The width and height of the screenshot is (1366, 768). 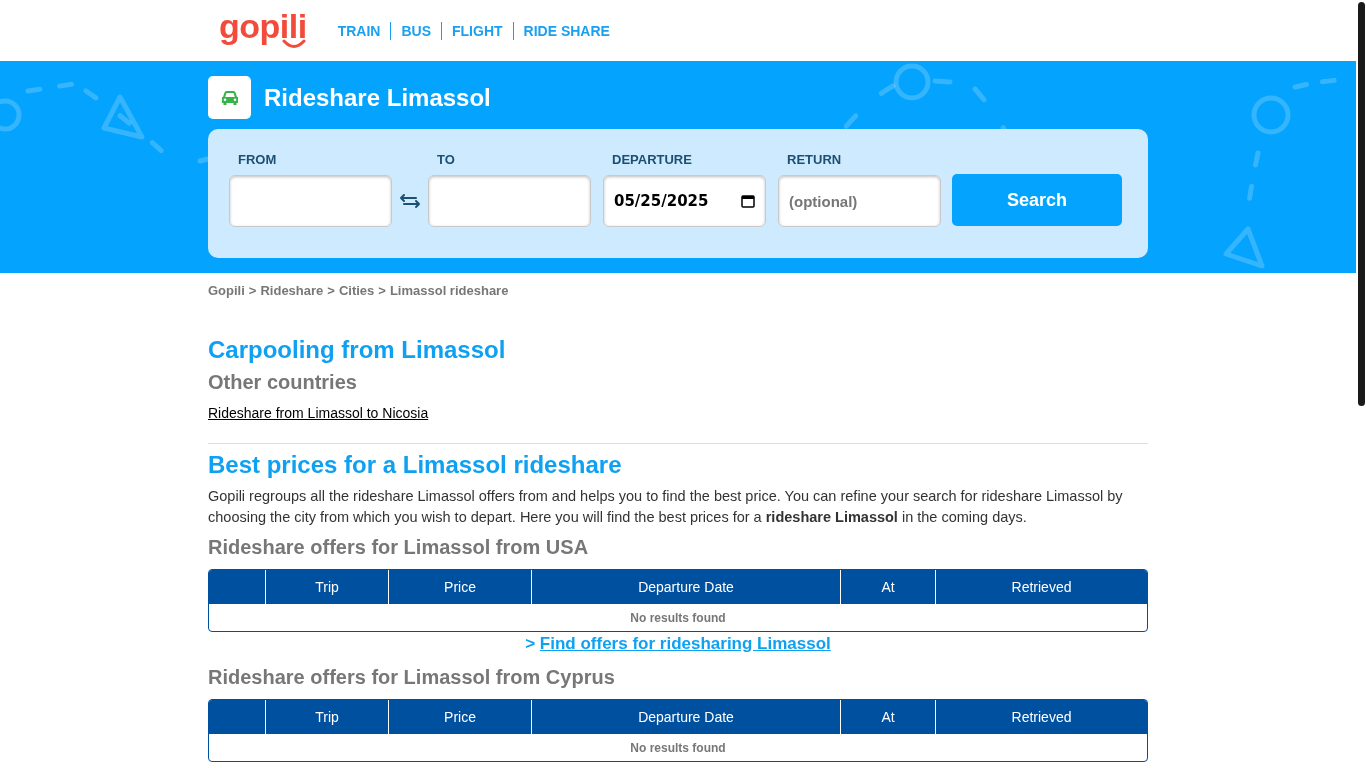 I want to click on date-field: 05/25/2025, so click(x=684, y=201).